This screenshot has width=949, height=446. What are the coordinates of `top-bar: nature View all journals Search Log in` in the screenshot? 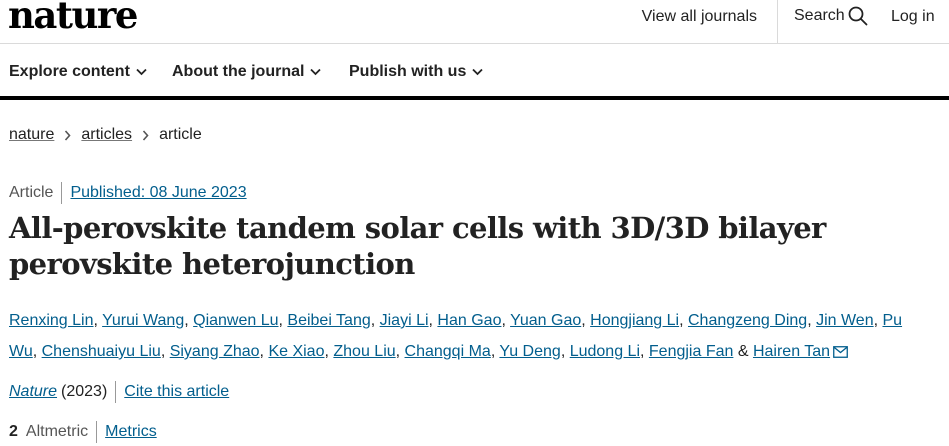 It's located at (474, 22).